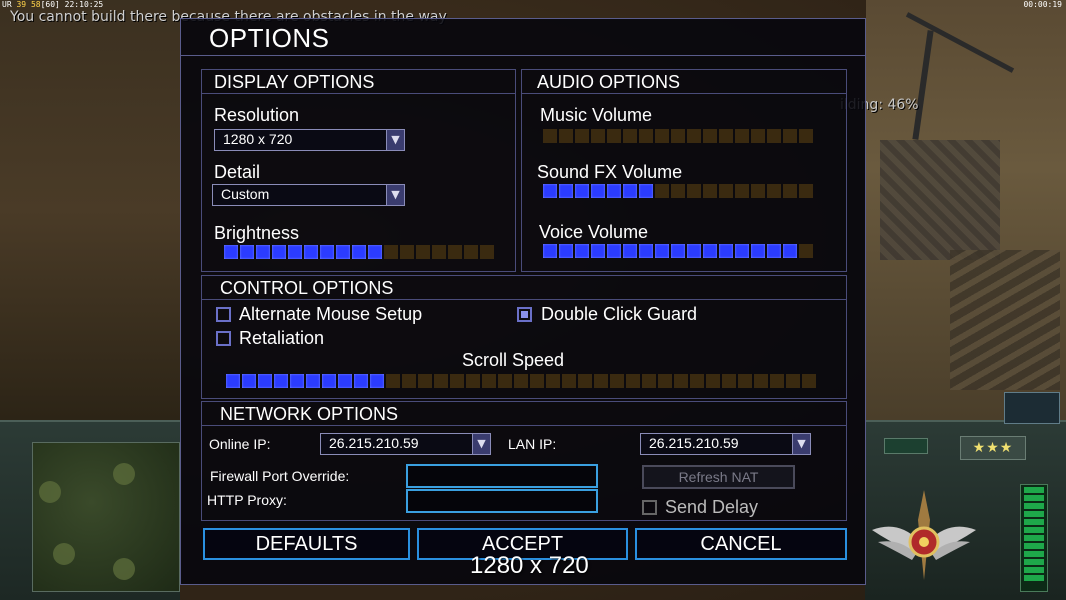  What do you see at coordinates (619, 314) in the screenshot?
I see `double-click-guard-label: Double Click Guard` at bounding box center [619, 314].